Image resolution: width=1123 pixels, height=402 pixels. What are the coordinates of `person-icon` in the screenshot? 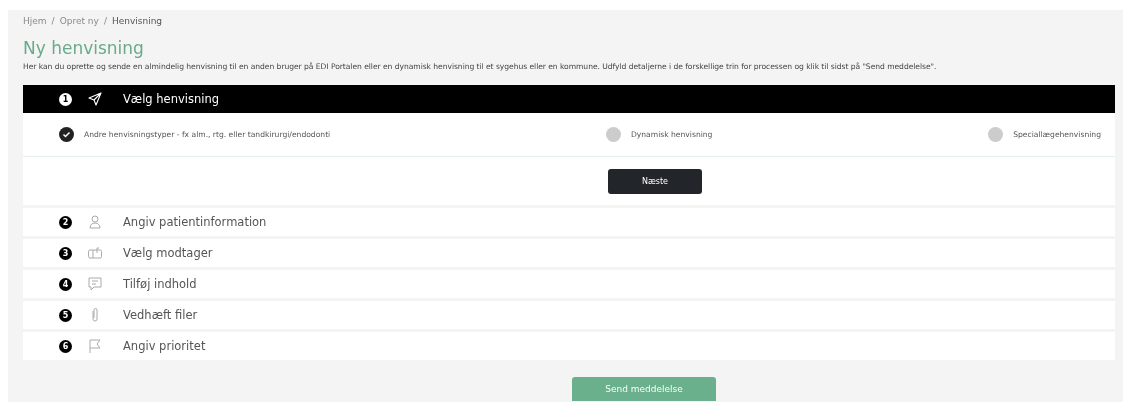 It's located at (95, 222).